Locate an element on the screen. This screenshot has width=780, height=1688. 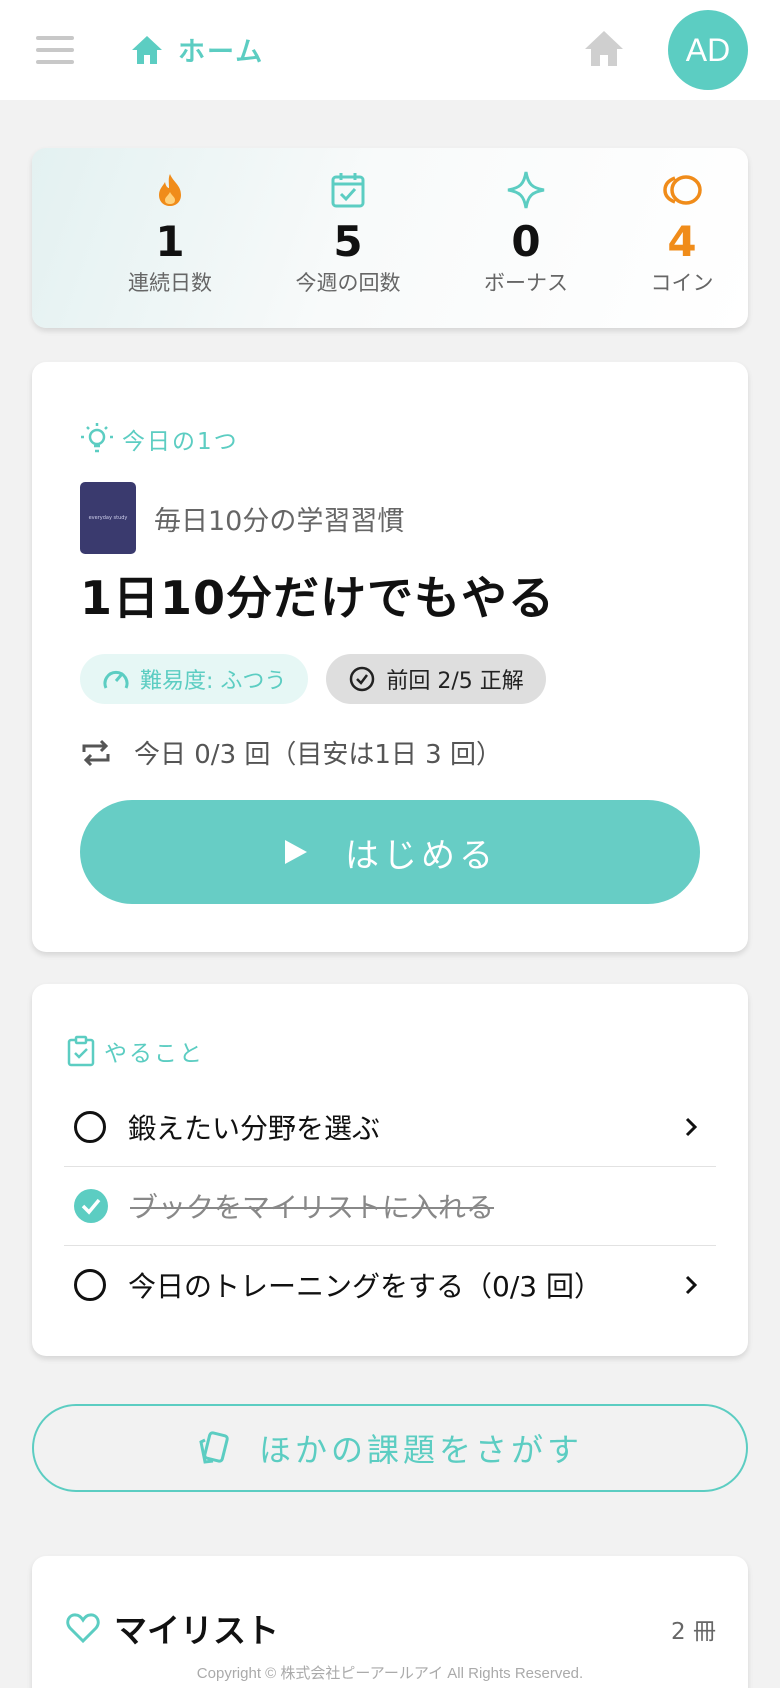
stat-streak-label: 連続日数 is located at coordinates (170, 283).